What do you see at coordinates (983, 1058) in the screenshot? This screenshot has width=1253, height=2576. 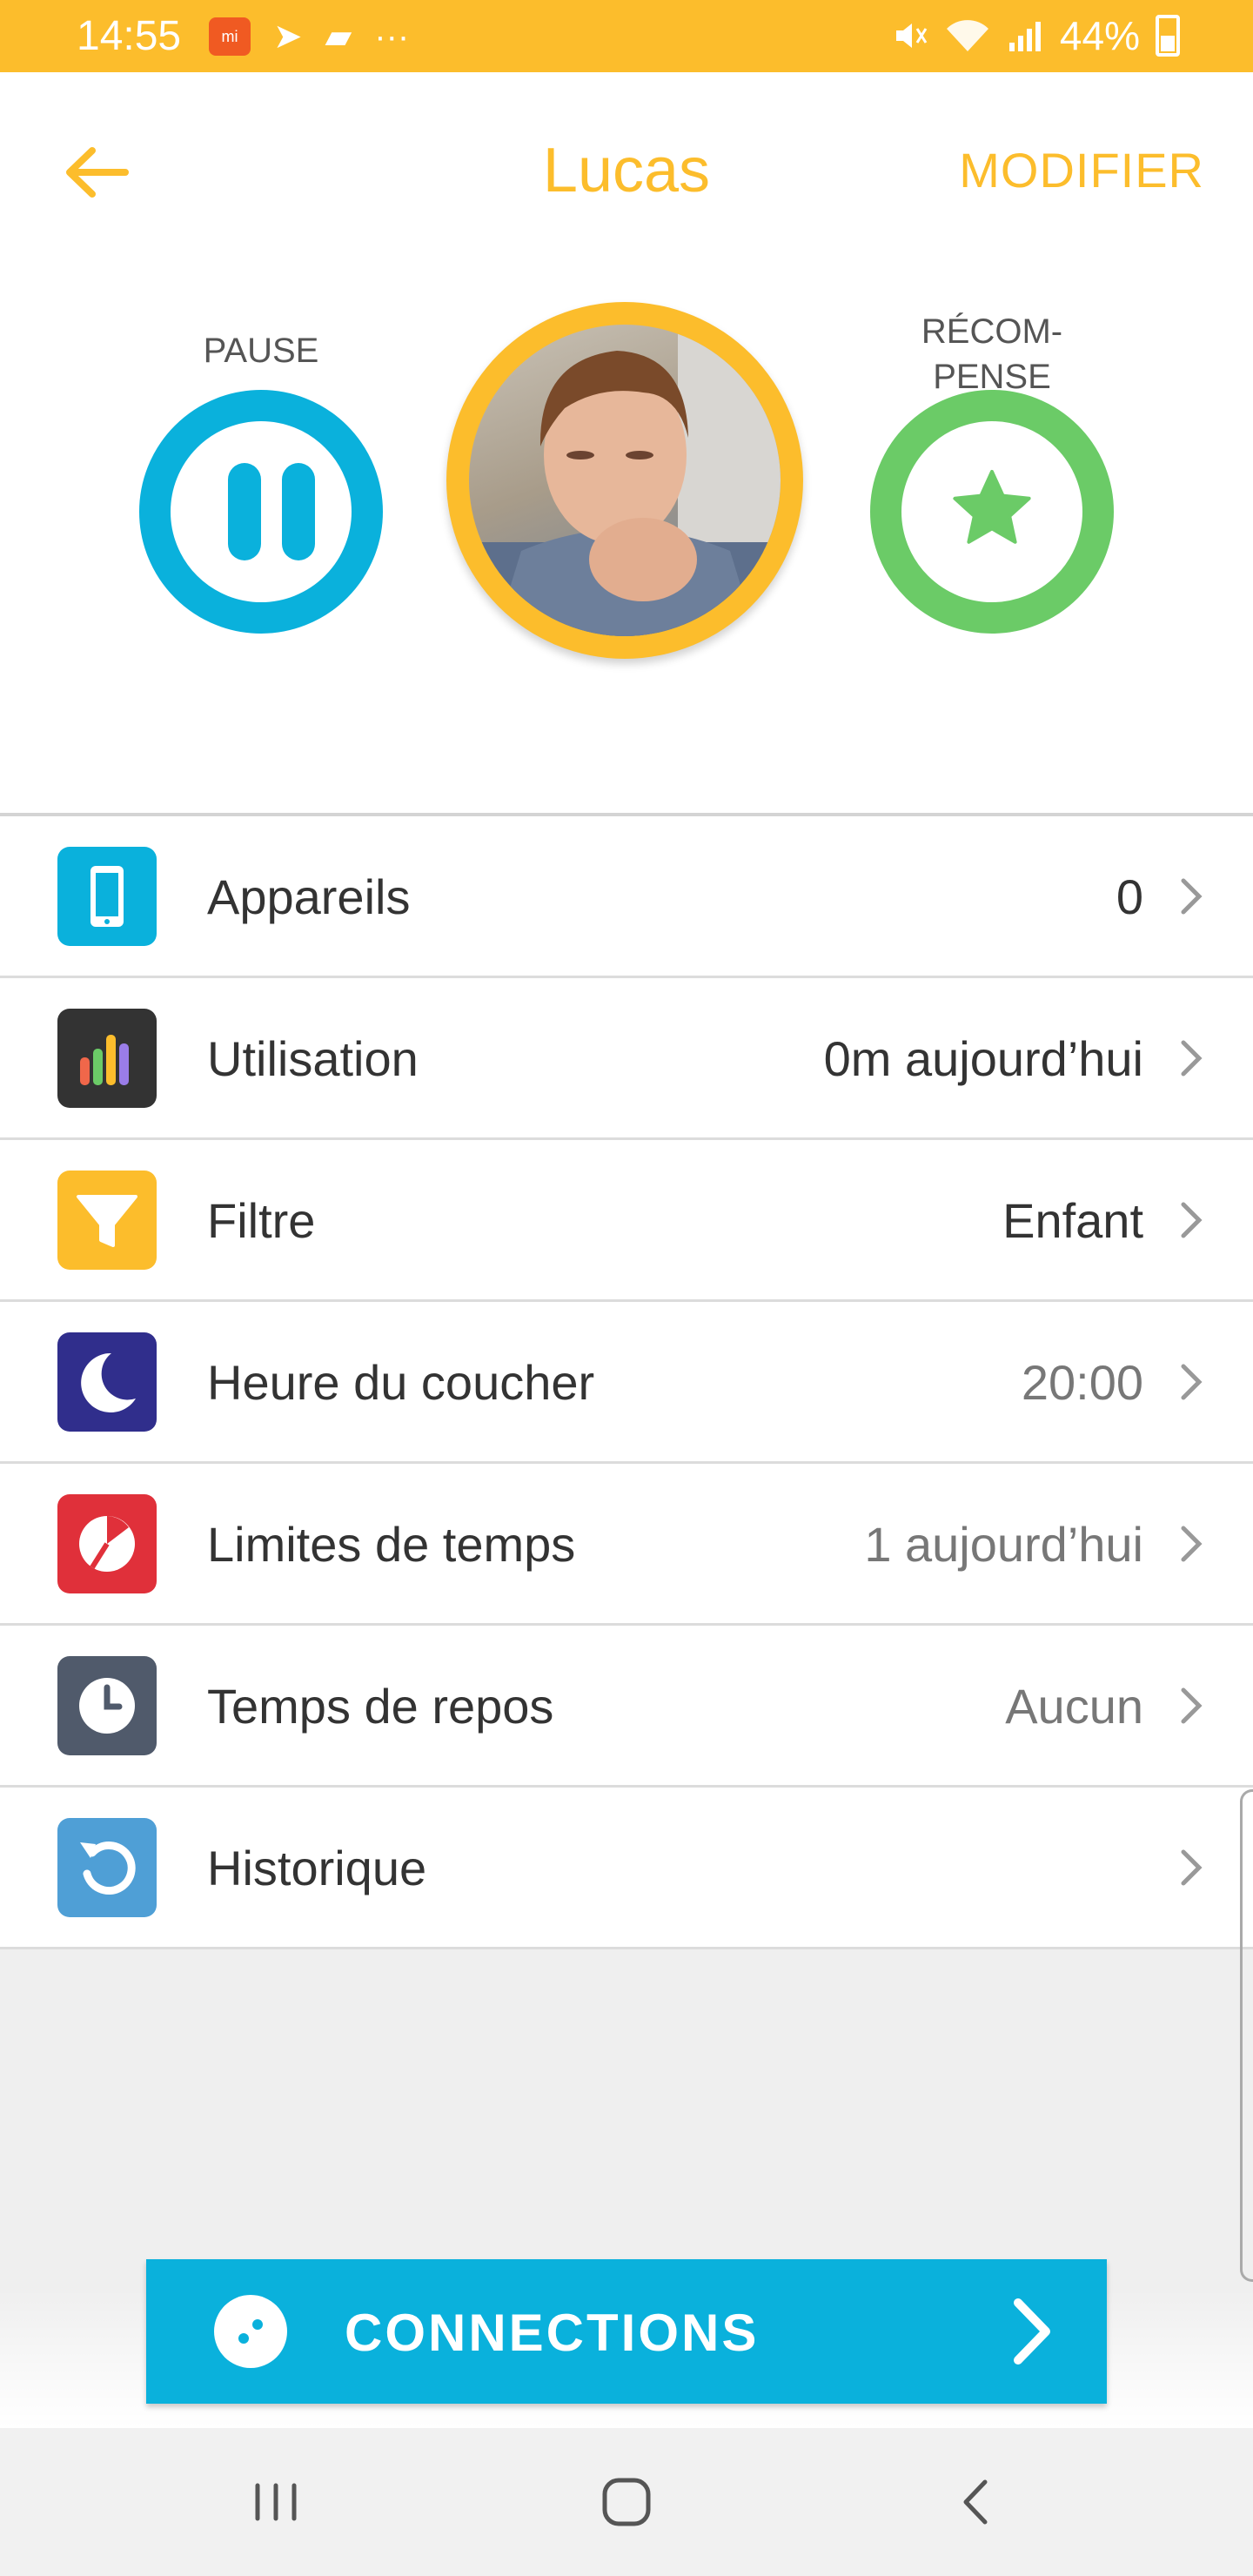 I see `list-item-value: 0m aujourd’hui` at bounding box center [983, 1058].